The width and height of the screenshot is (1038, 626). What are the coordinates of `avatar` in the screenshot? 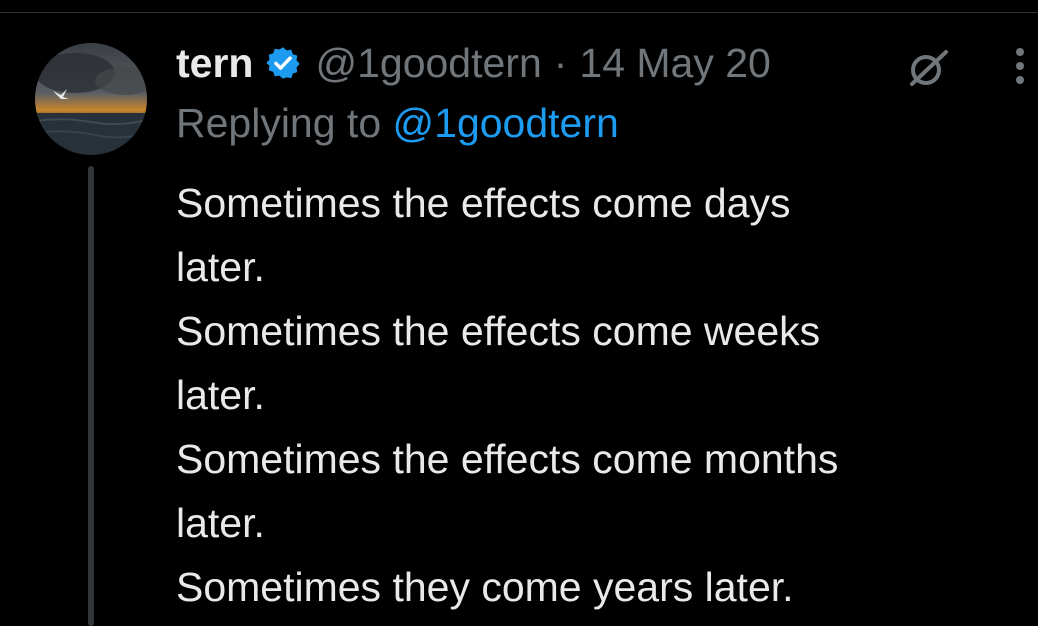 It's located at (91, 99).